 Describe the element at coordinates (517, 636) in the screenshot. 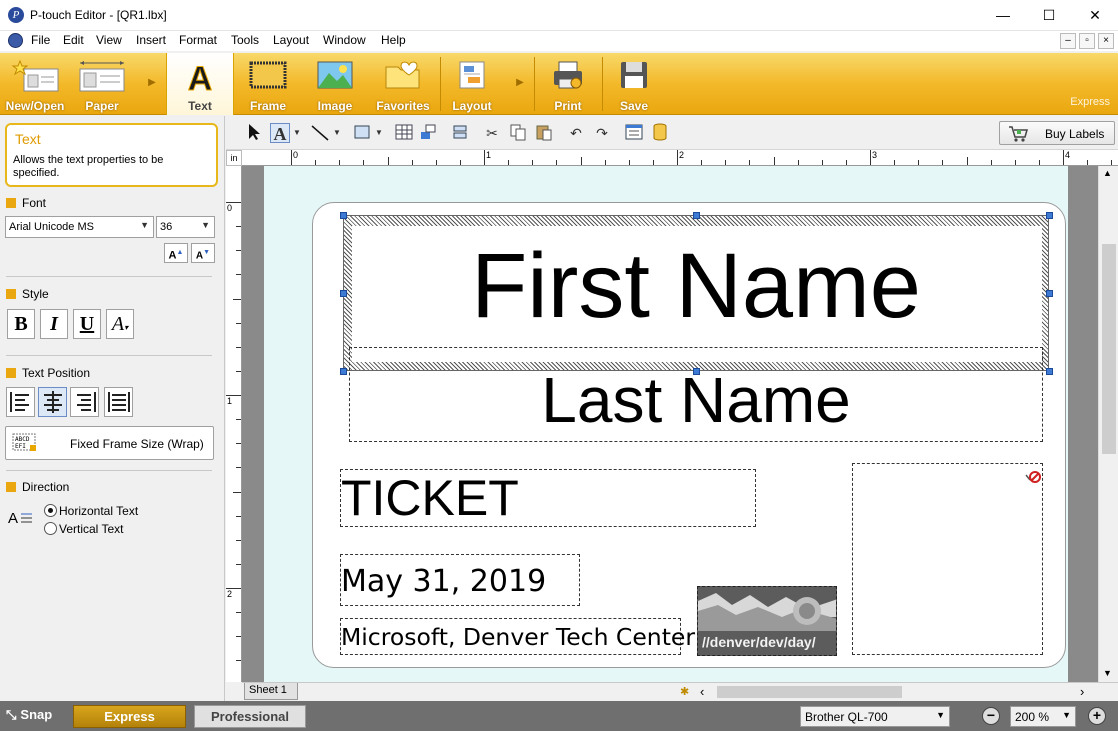

I see `location-text-object: Microsoft, Denver Tech Center` at that location.